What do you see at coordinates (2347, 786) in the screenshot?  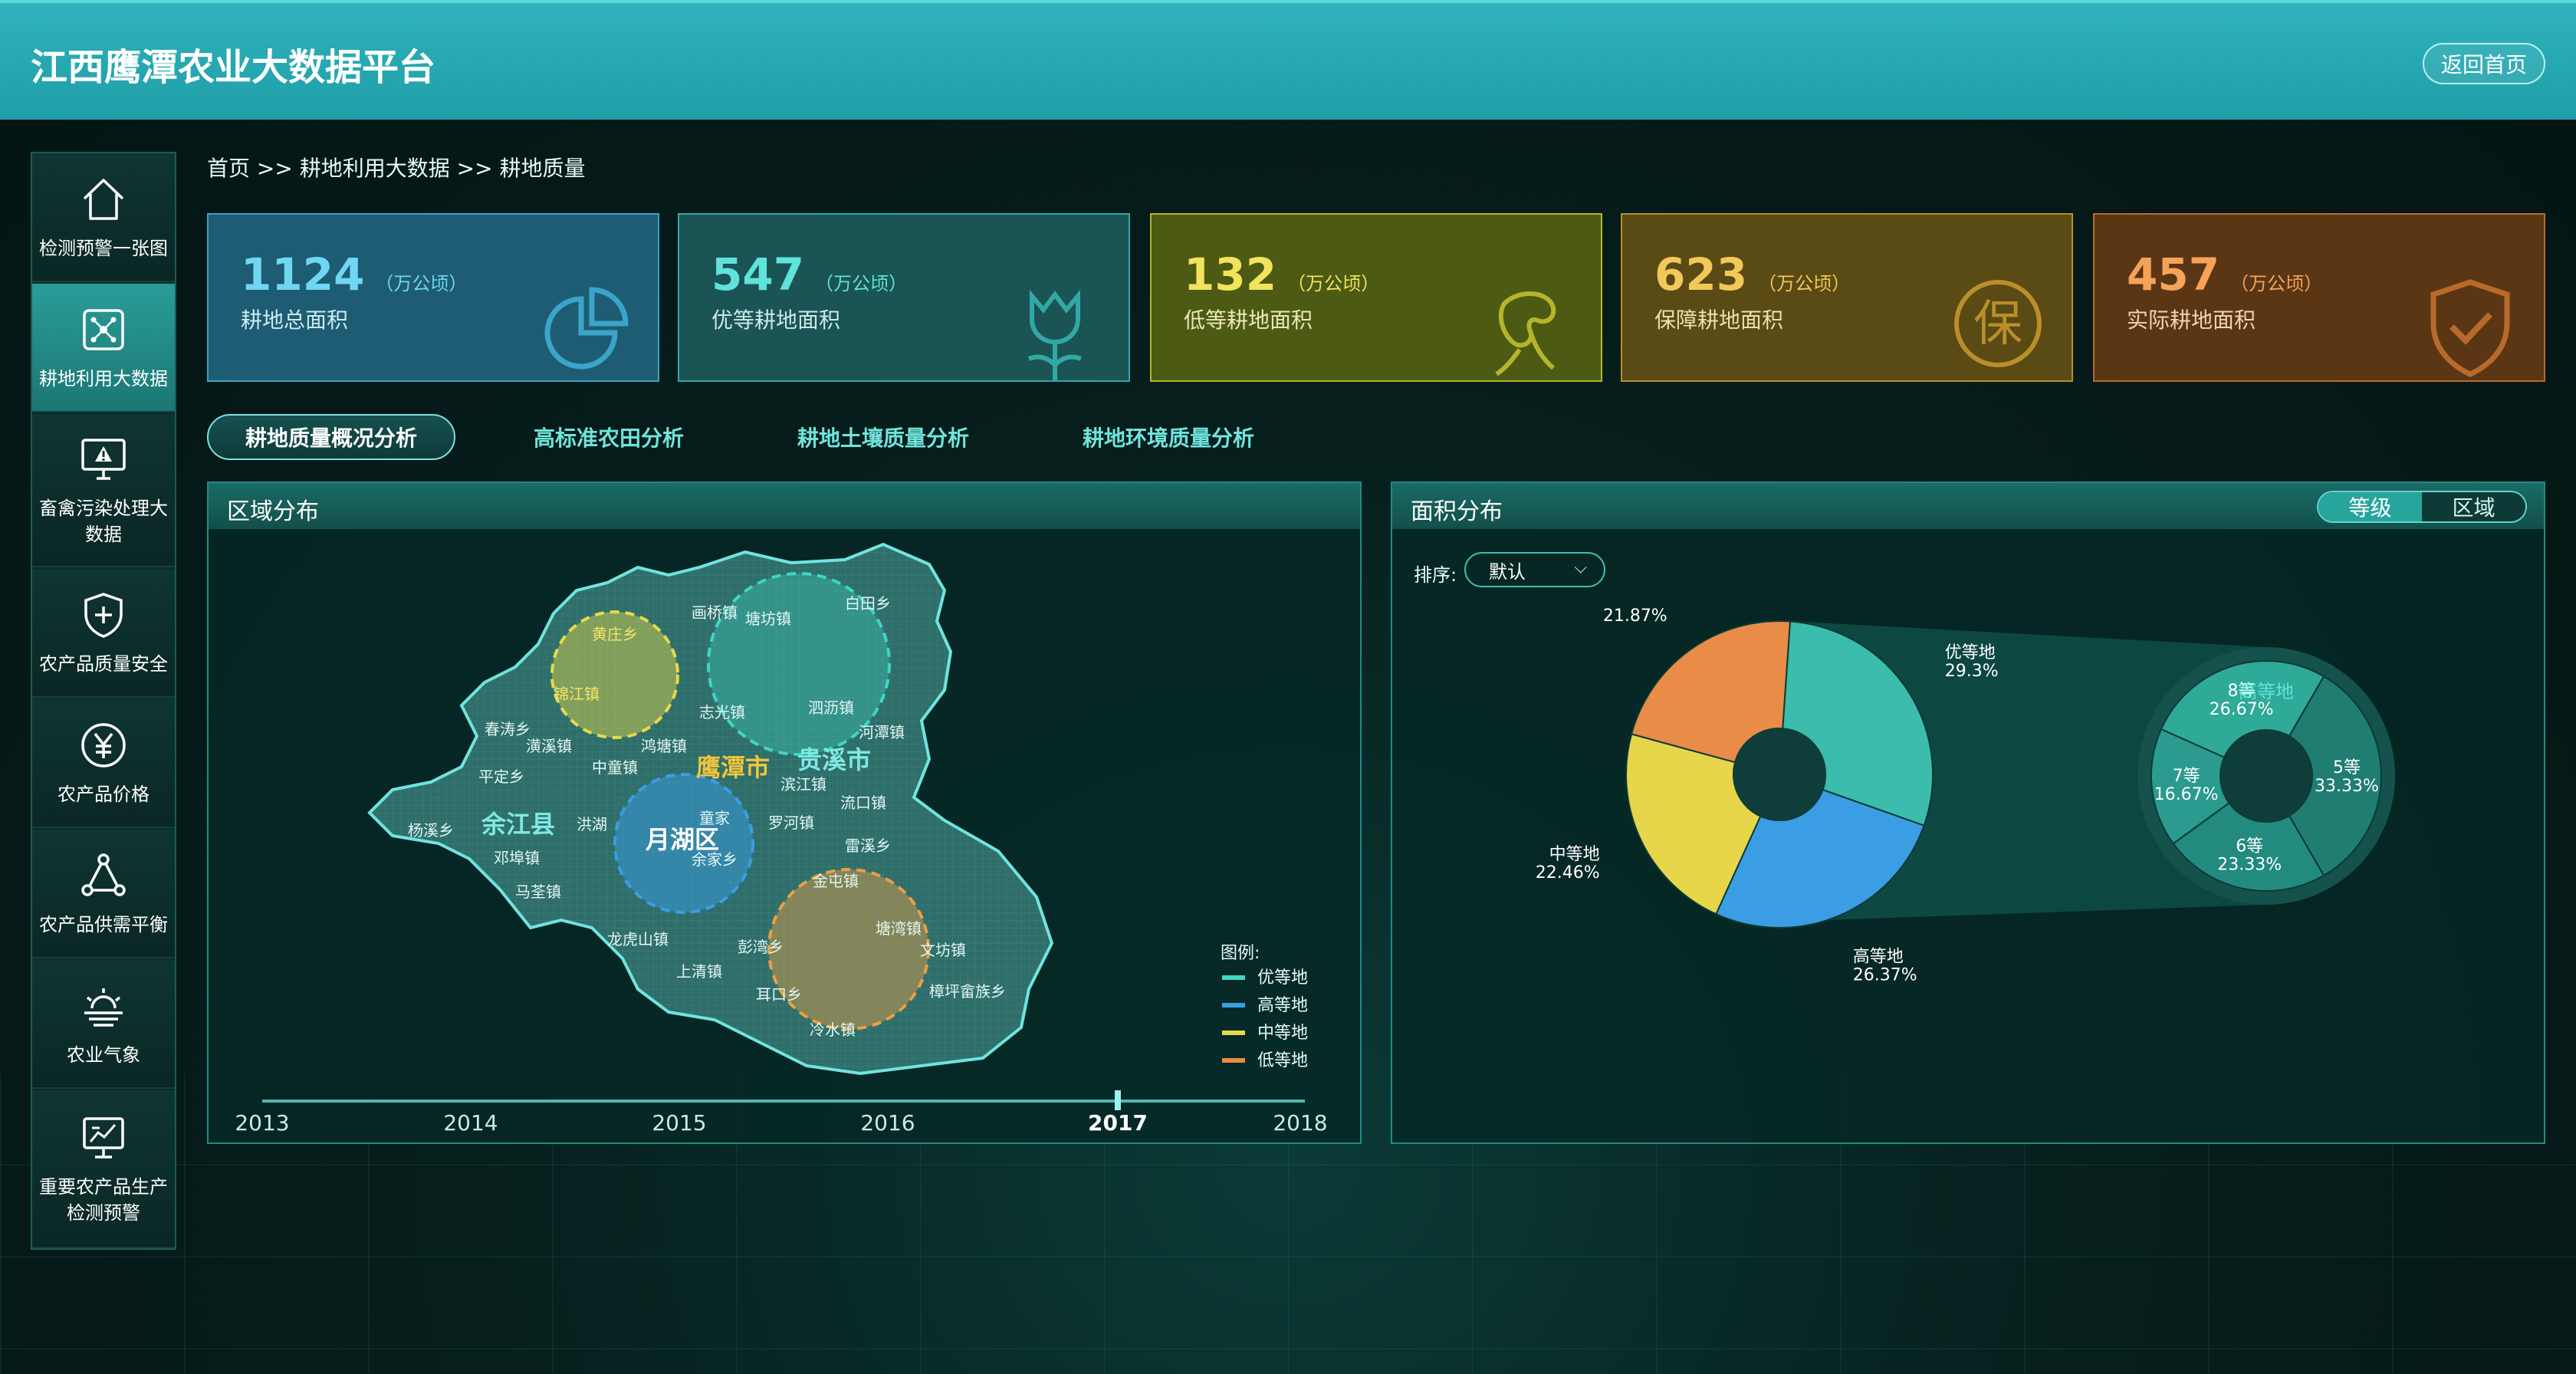 I see `sub-pie-value-label: 33.33%` at bounding box center [2347, 786].